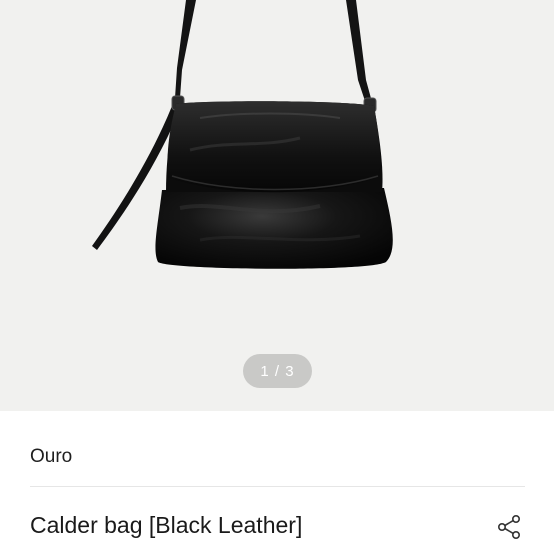  What do you see at coordinates (51, 457) in the screenshot?
I see `brand-name: Ouro` at bounding box center [51, 457].